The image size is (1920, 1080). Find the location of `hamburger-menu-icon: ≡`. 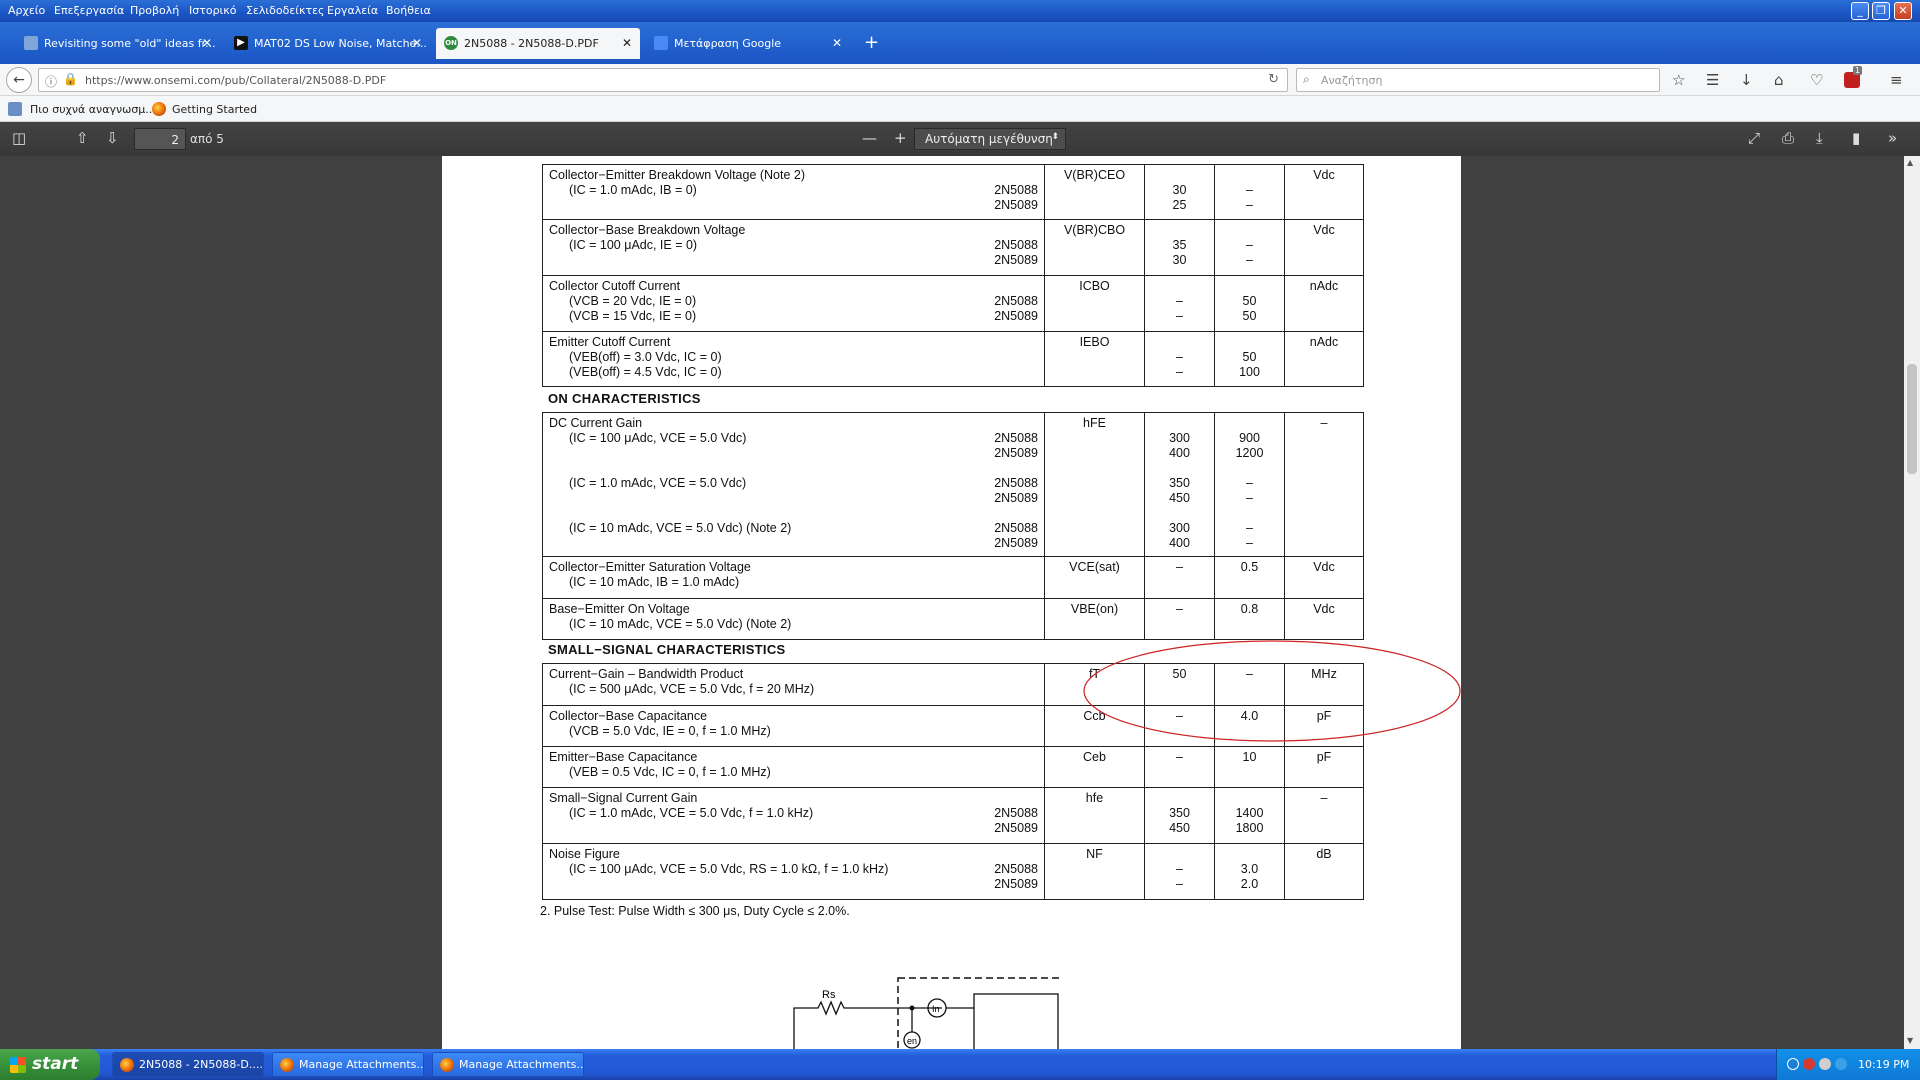

hamburger-menu-icon: ≡ is located at coordinates (1896, 80).